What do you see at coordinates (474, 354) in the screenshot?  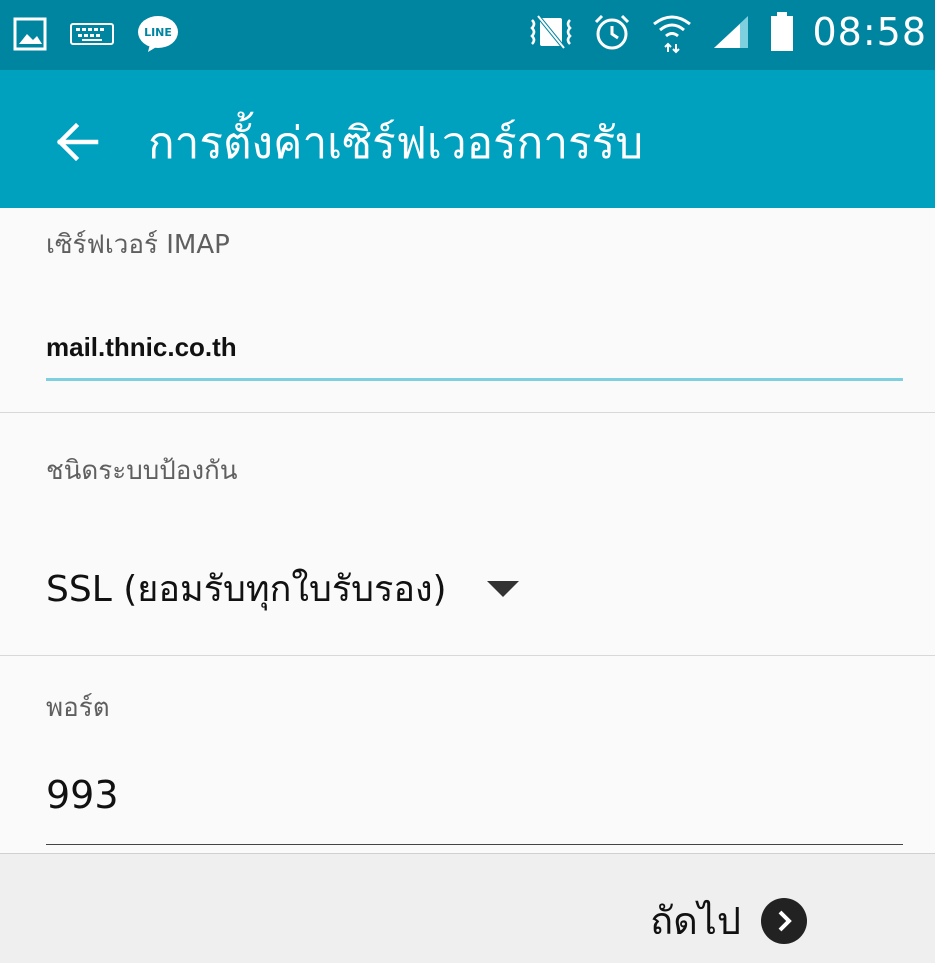 I see `imap-server-input: mail.thnic.co.th` at bounding box center [474, 354].